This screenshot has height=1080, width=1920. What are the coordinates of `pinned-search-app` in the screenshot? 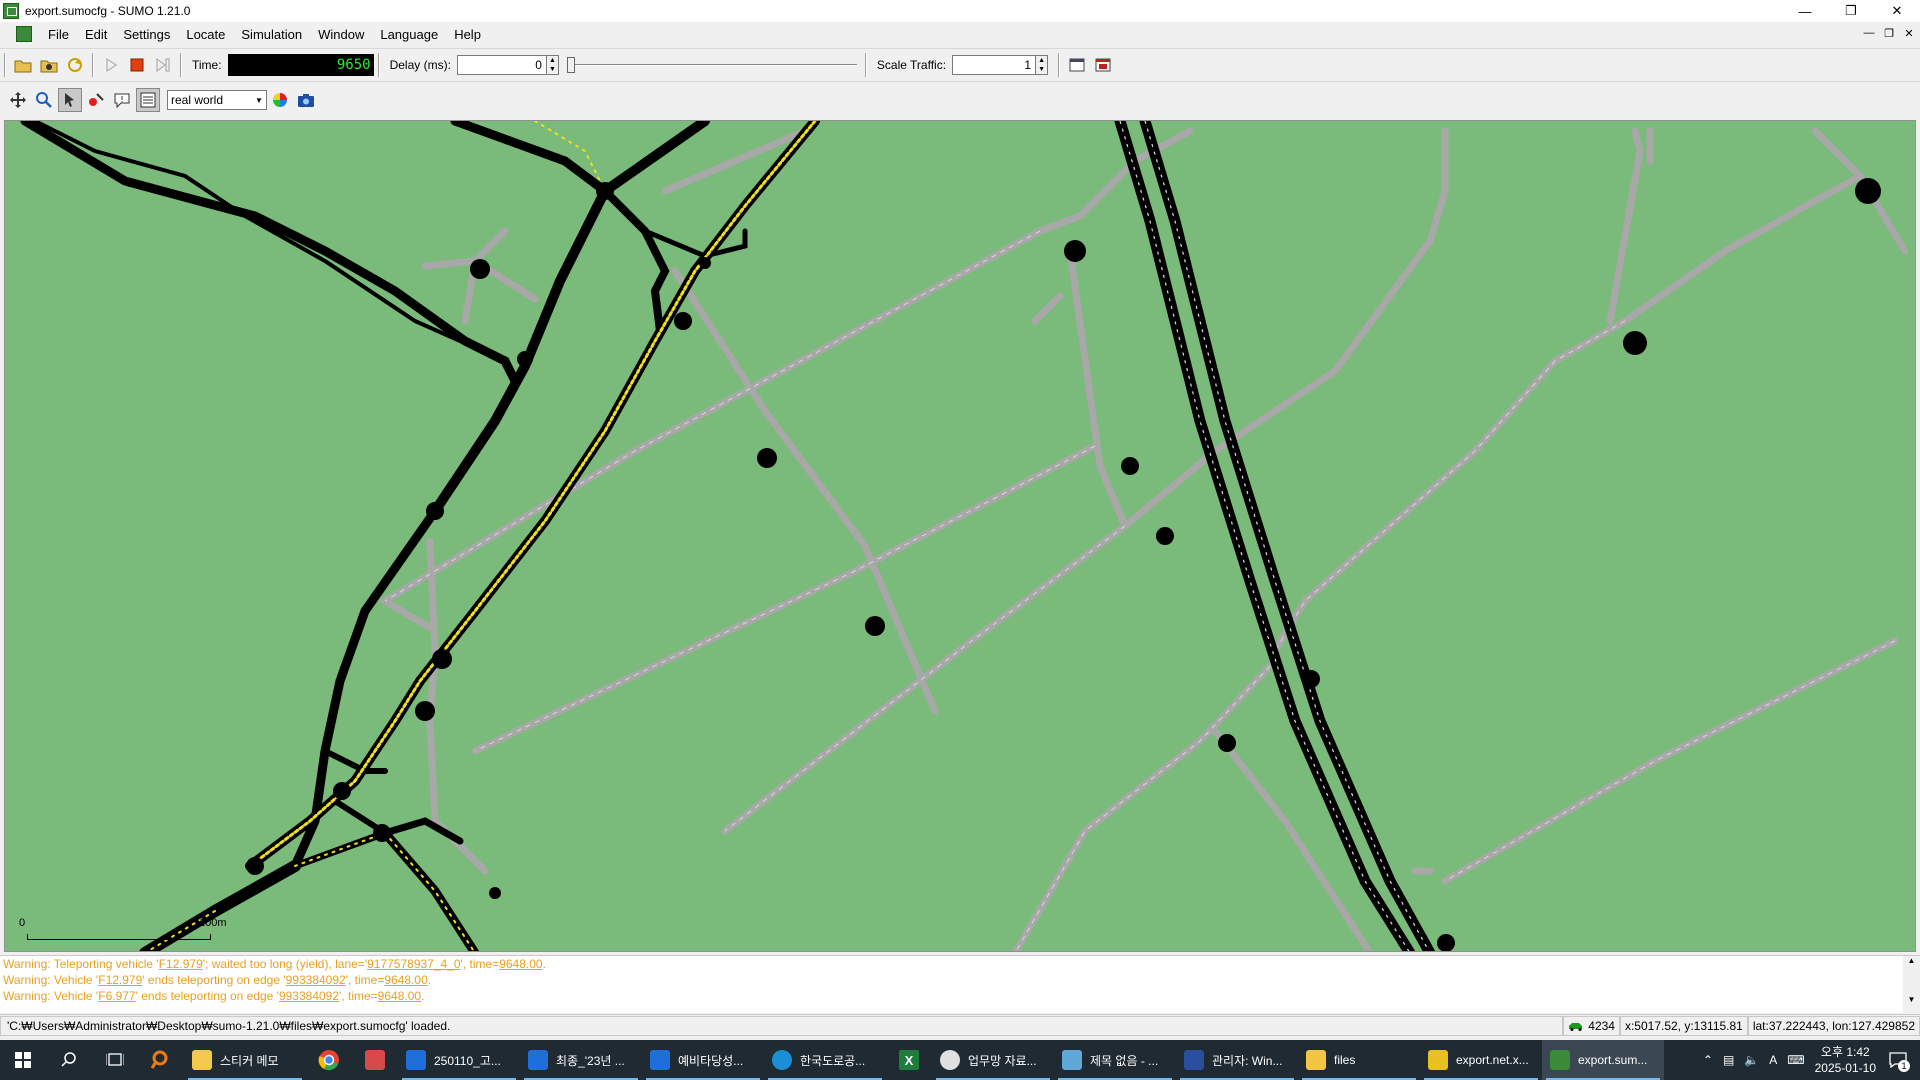 It's located at (161, 1060).